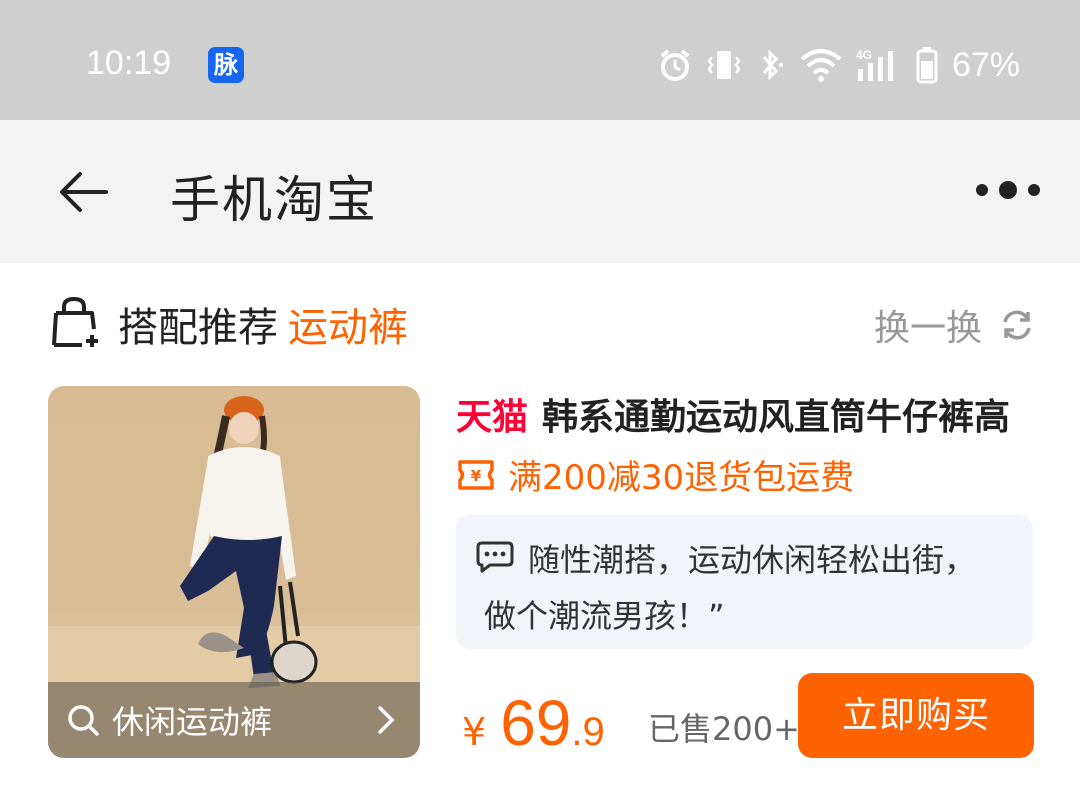 The height and width of the screenshot is (803, 1080). I want to click on bluetooth-icon, so click(772, 65).